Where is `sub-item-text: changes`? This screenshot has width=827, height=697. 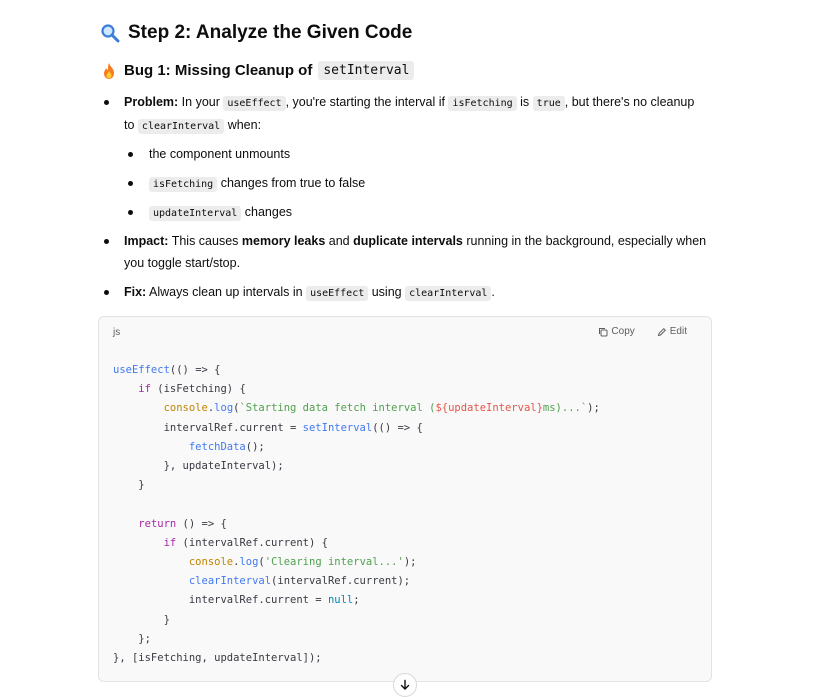 sub-item-text: changes is located at coordinates (268, 212).